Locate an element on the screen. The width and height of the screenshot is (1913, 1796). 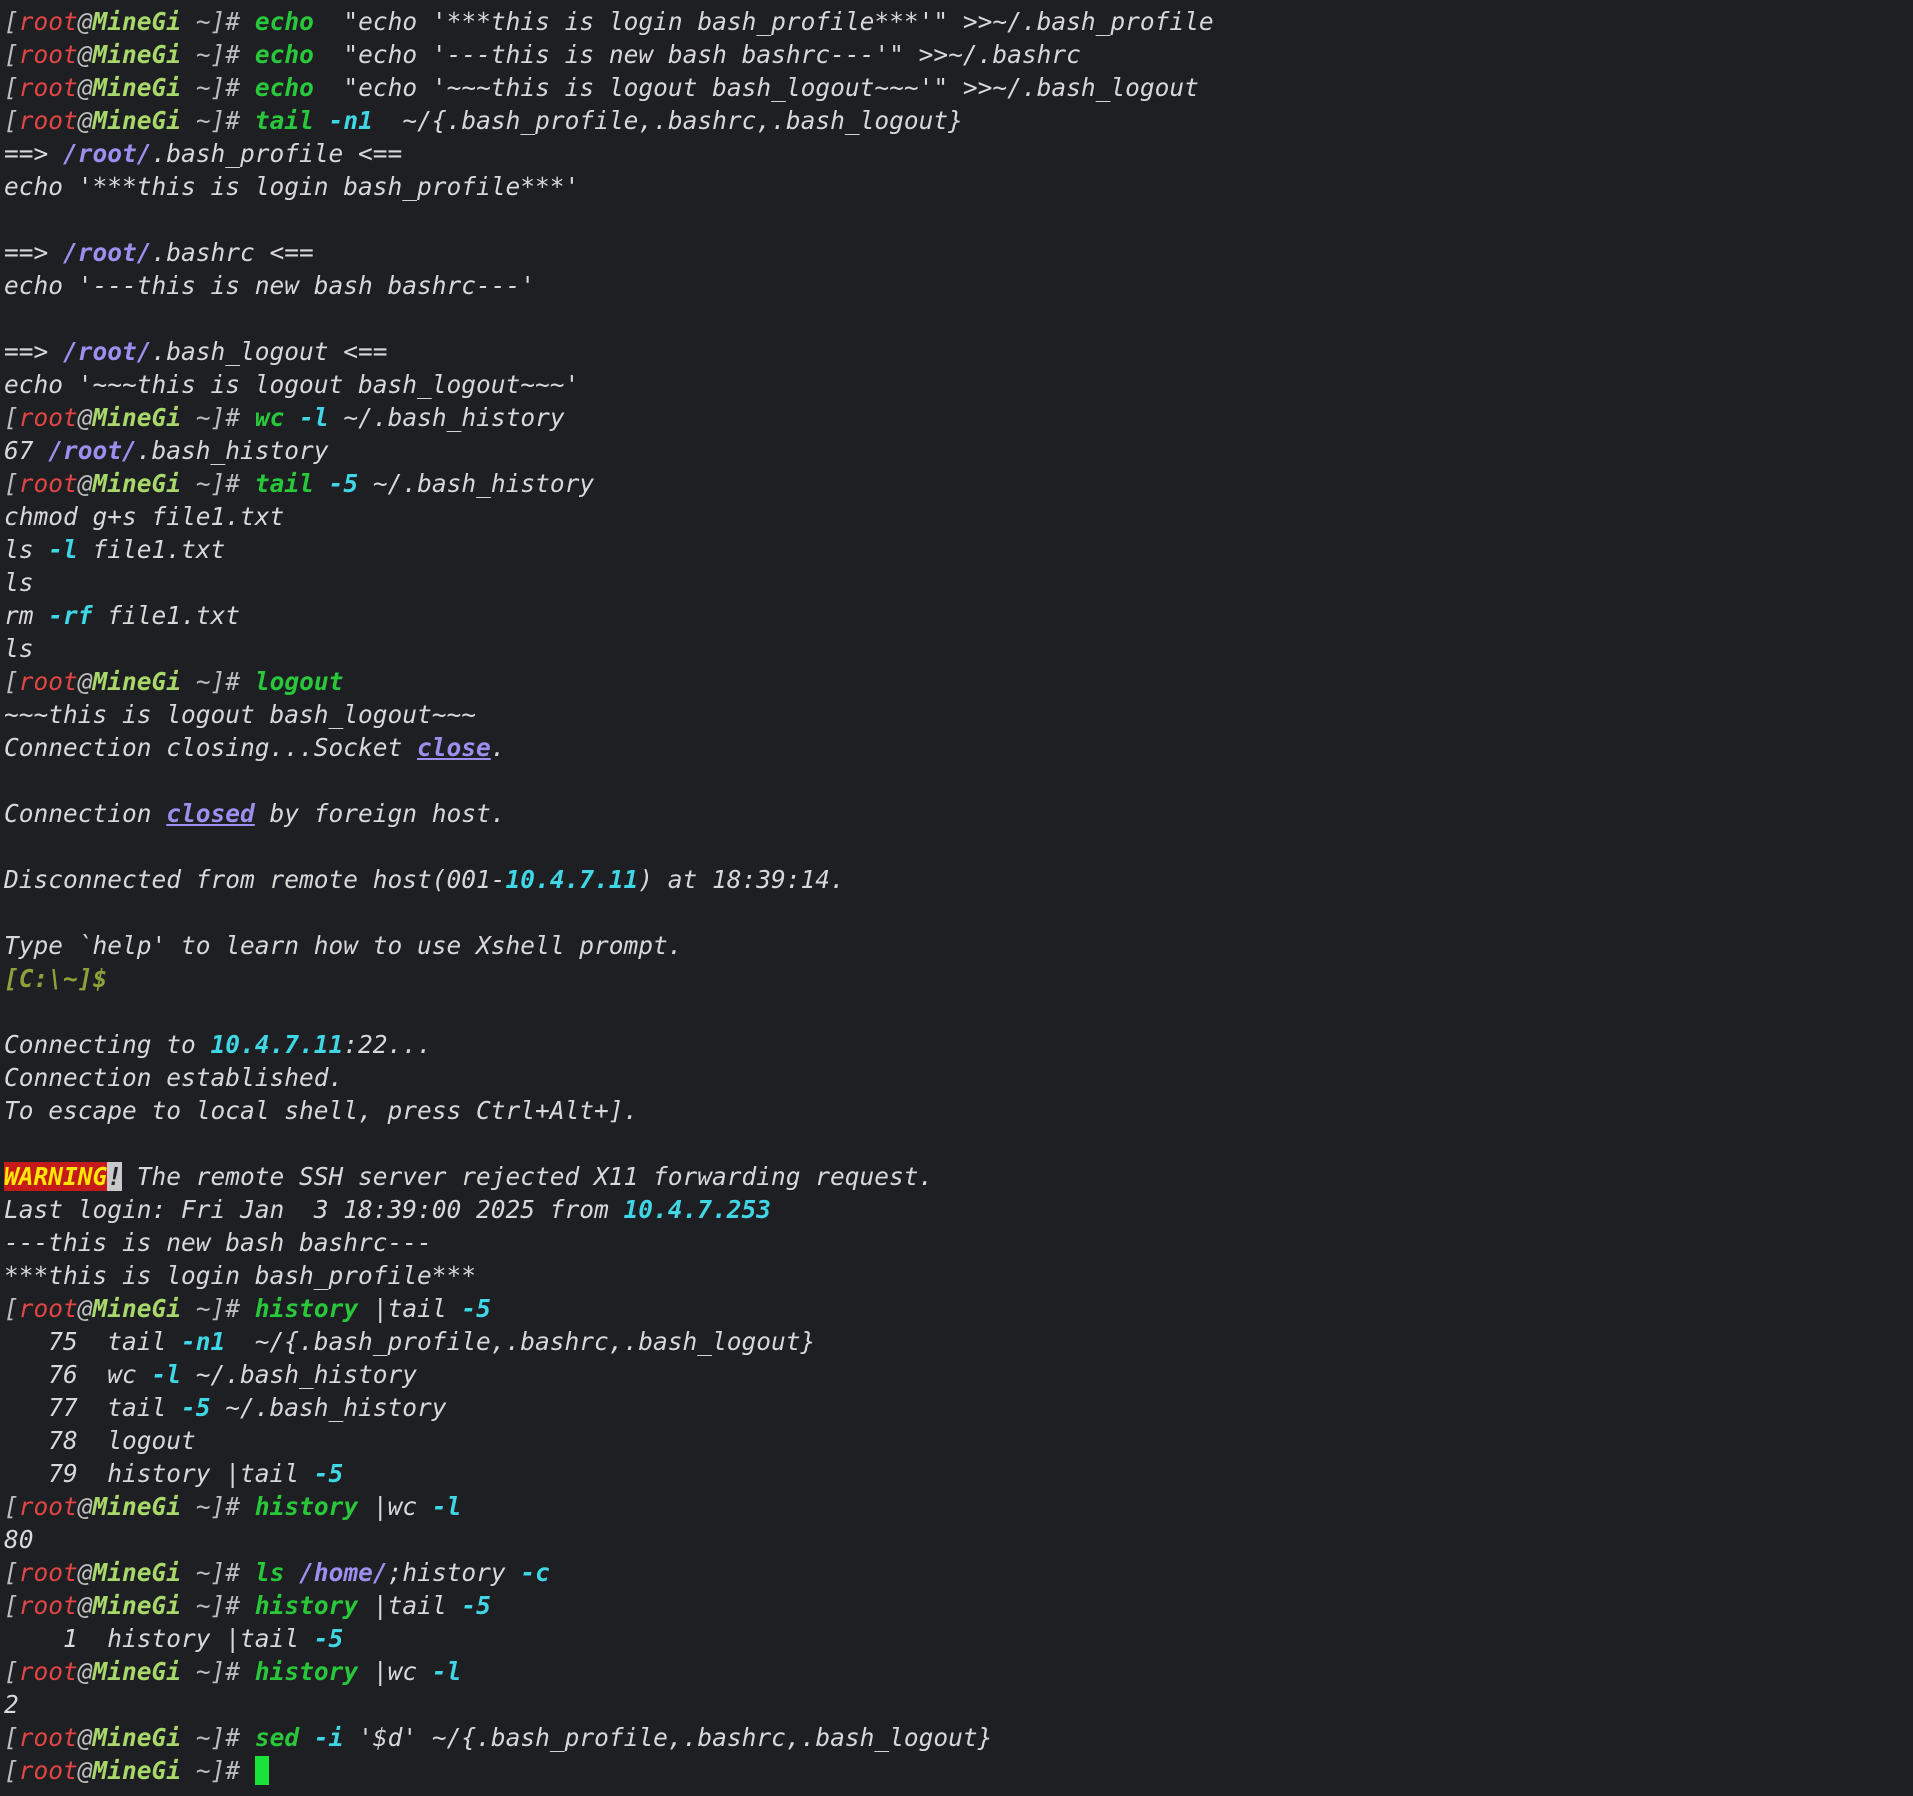
terminal-line: echo '***this is login bash_profile***' is located at coordinates (958, 186).